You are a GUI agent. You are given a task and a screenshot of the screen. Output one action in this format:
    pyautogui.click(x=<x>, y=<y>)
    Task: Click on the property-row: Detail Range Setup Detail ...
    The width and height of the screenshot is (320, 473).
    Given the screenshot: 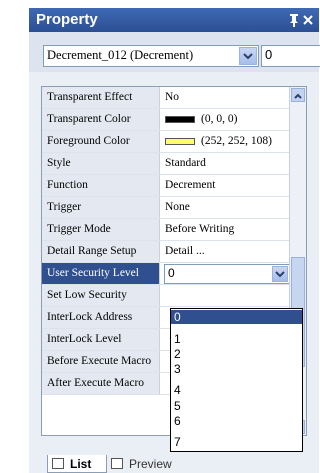 What is the action you would take?
    pyautogui.click(x=166, y=252)
    